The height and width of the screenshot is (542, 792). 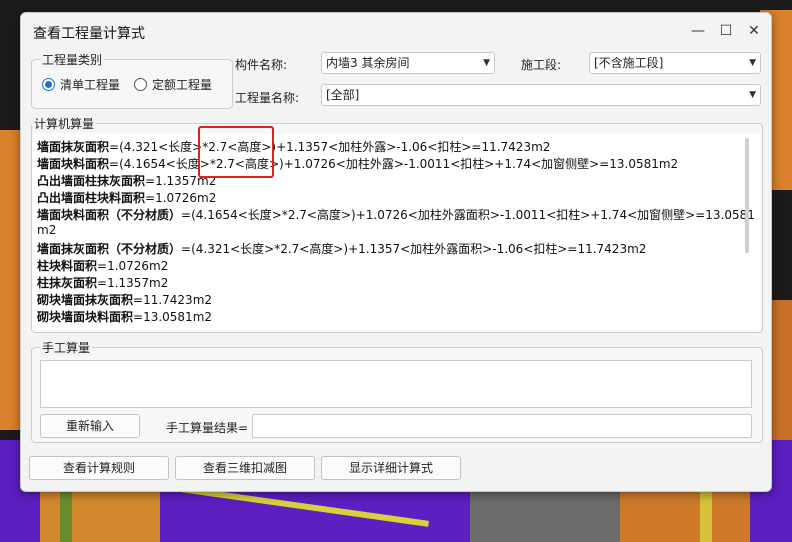 I want to click on minimize-icon: —, so click(x=698, y=31).